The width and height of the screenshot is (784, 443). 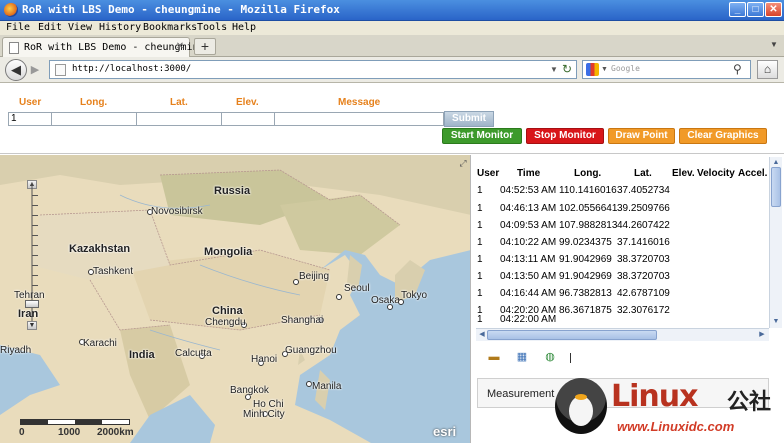 What do you see at coordinates (737, 9) in the screenshot?
I see `minimize-button: _` at bounding box center [737, 9].